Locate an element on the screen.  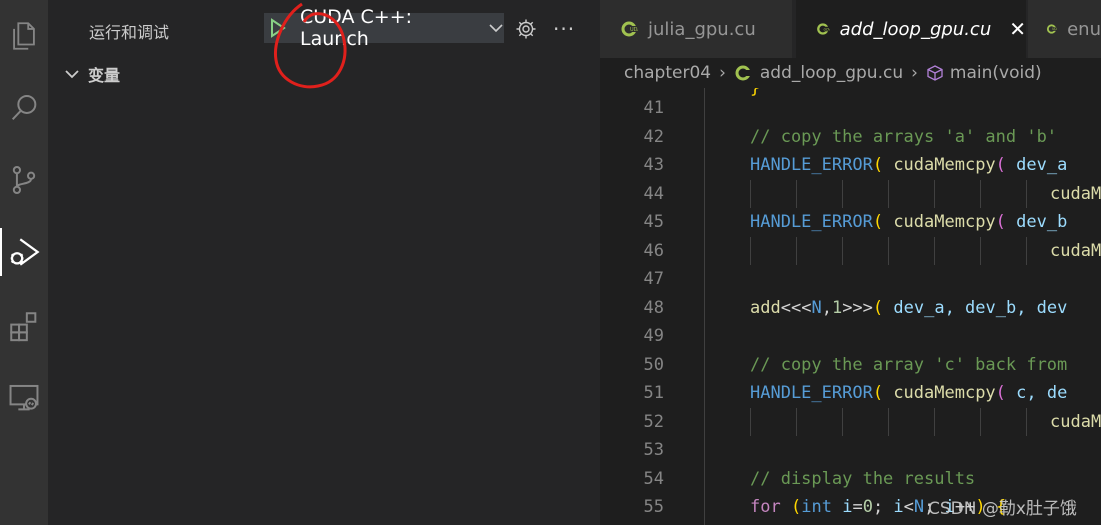
sidebar-title: 运行和调试 is located at coordinates (129, 32).